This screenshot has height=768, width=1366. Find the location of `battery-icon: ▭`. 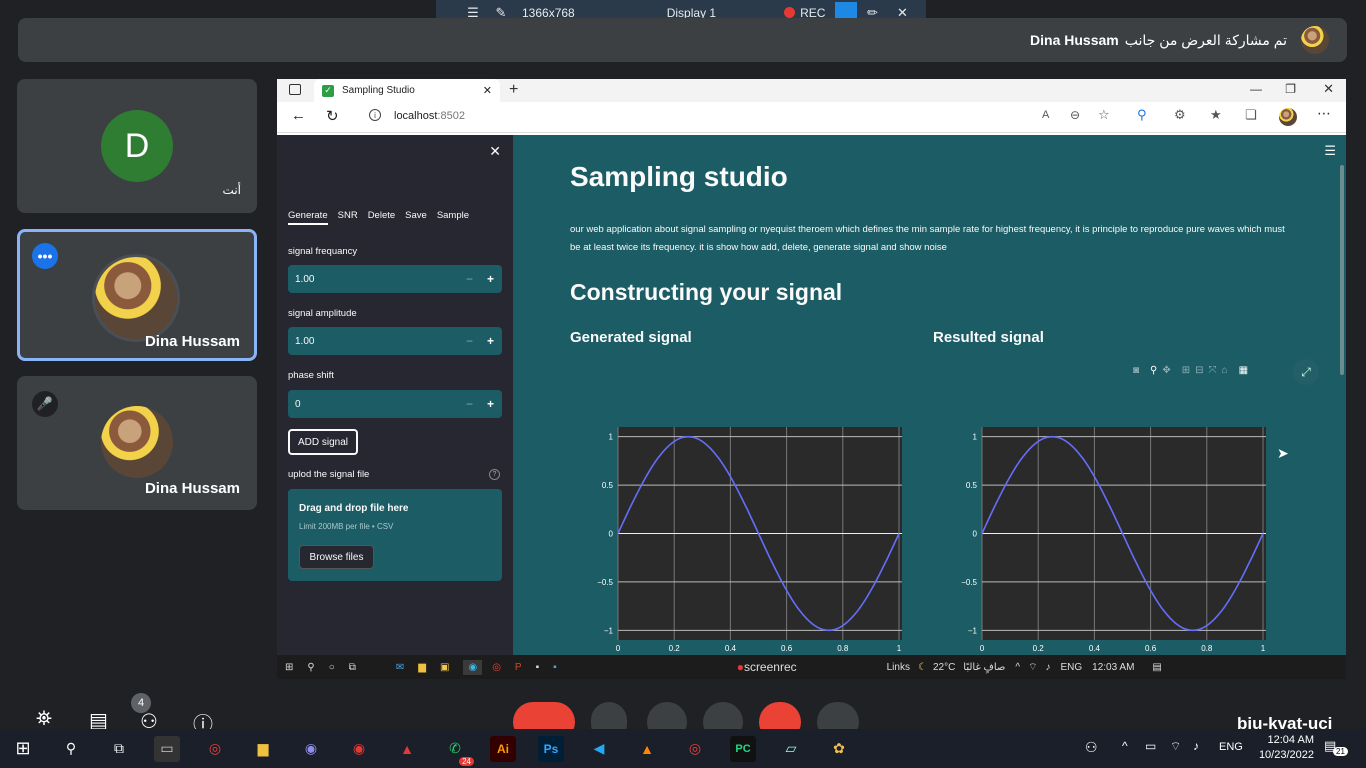

battery-icon: ▭ is located at coordinates (1150, 746).